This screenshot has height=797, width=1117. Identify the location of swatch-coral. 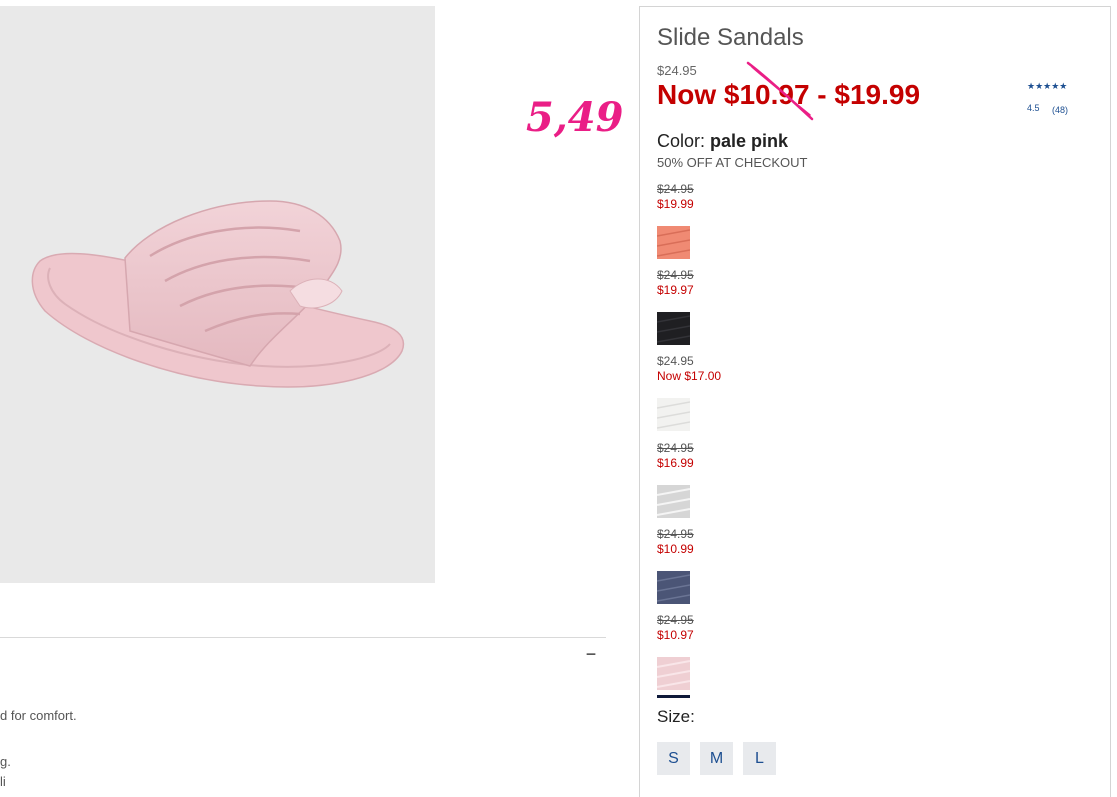
(673, 242).